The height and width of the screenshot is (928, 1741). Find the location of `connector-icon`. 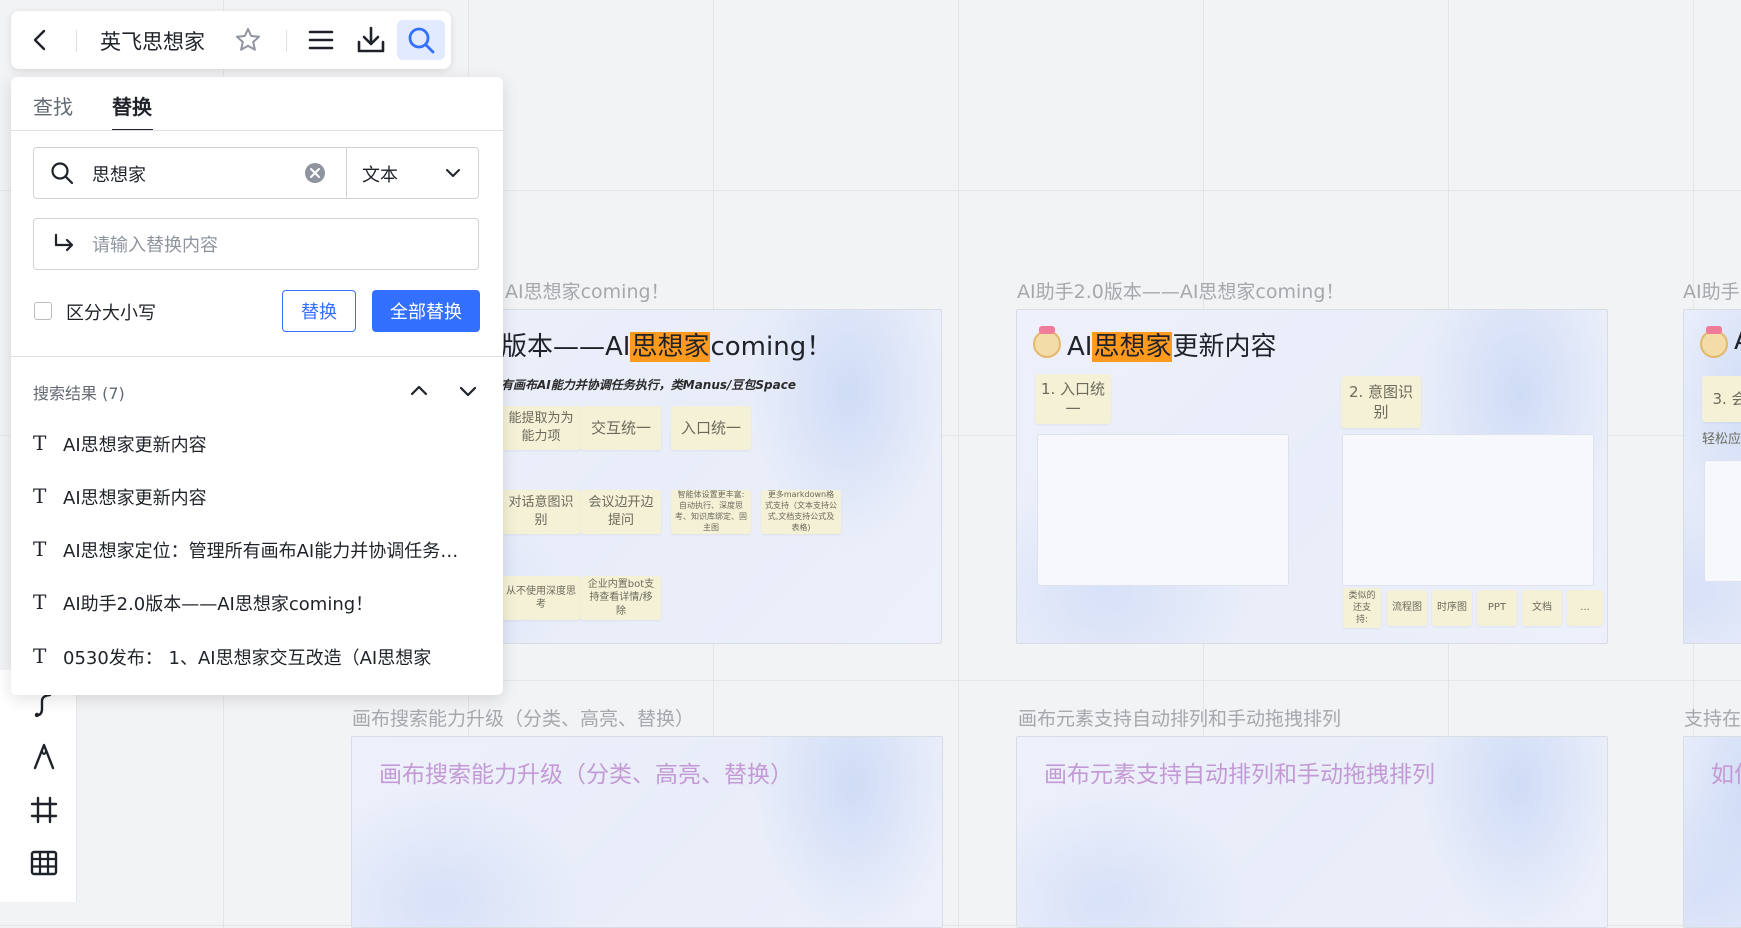

connector-icon is located at coordinates (43, 705).